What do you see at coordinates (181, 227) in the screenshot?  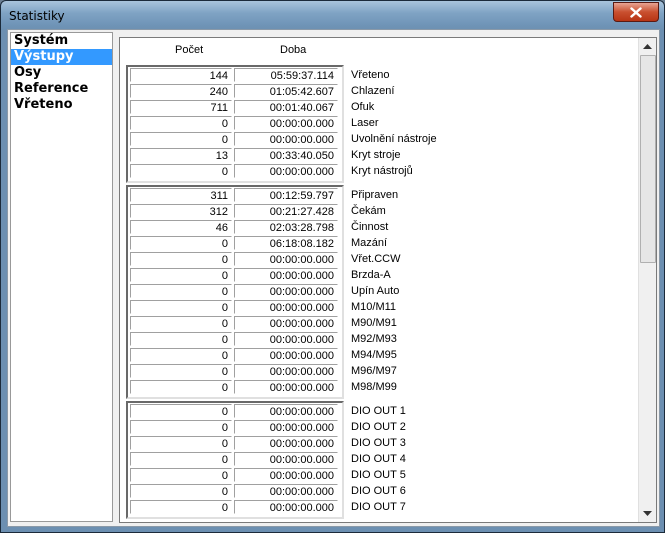 I see `count-cell: 46` at bounding box center [181, 227].